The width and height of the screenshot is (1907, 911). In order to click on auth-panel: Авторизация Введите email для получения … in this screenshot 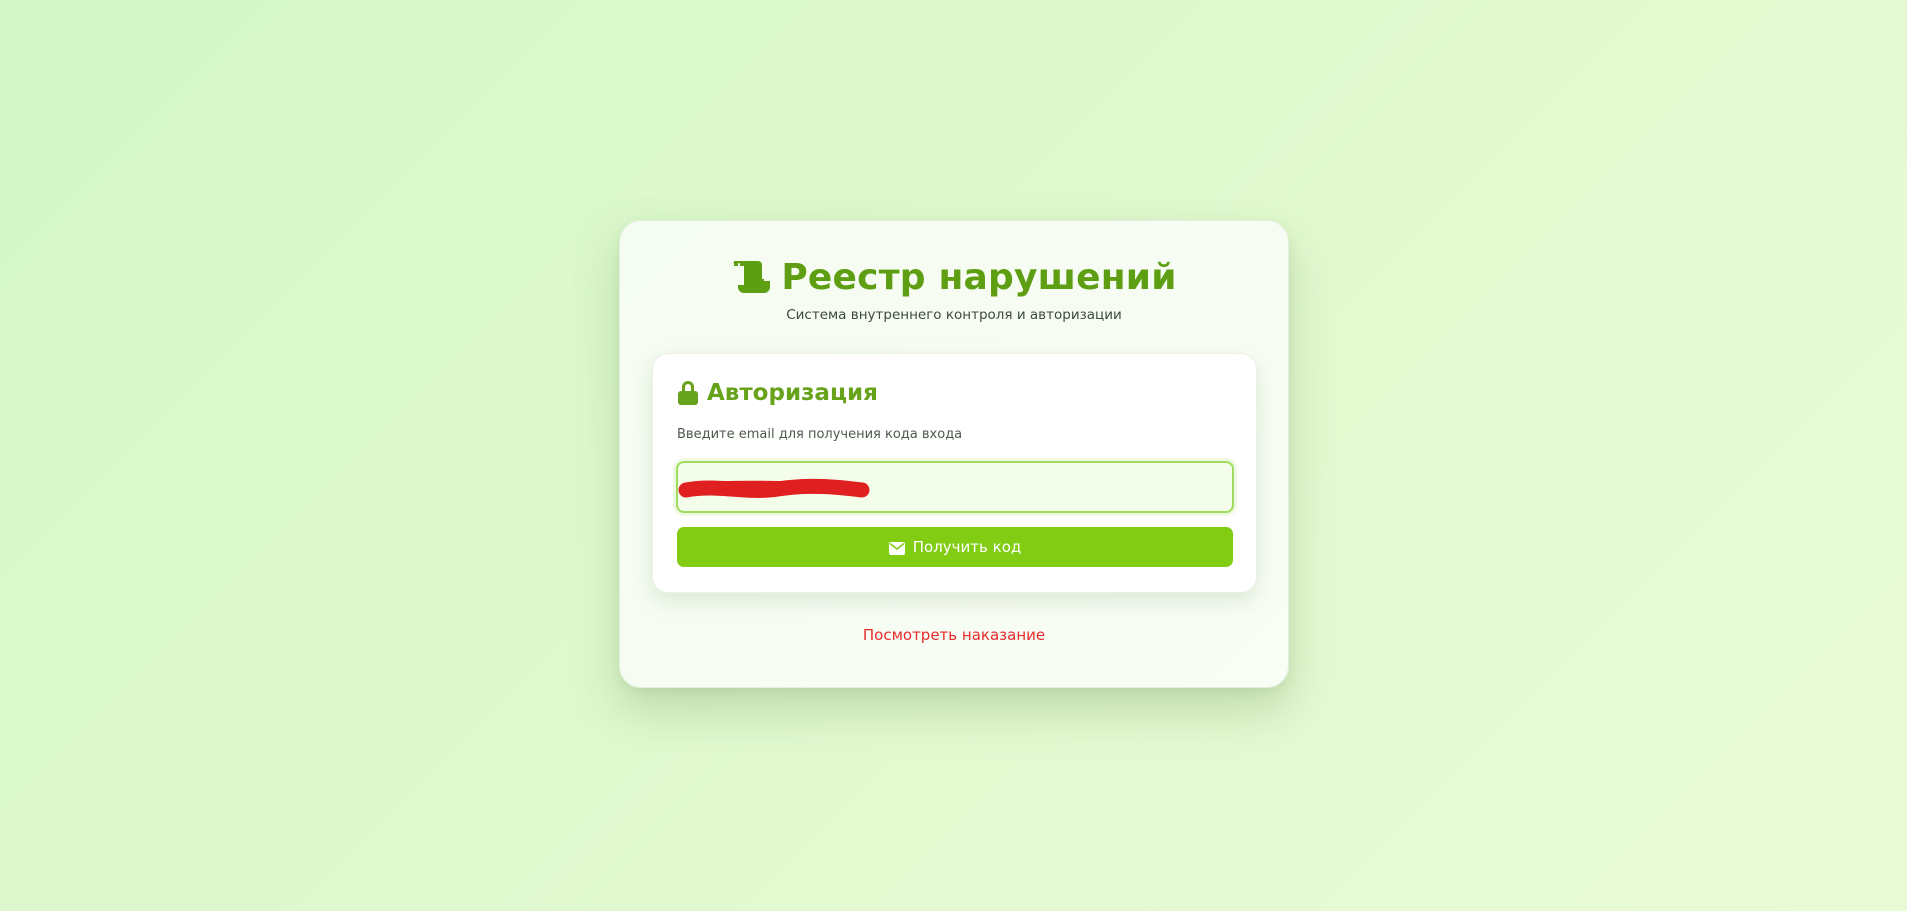, I will do `click(954, 473)`.